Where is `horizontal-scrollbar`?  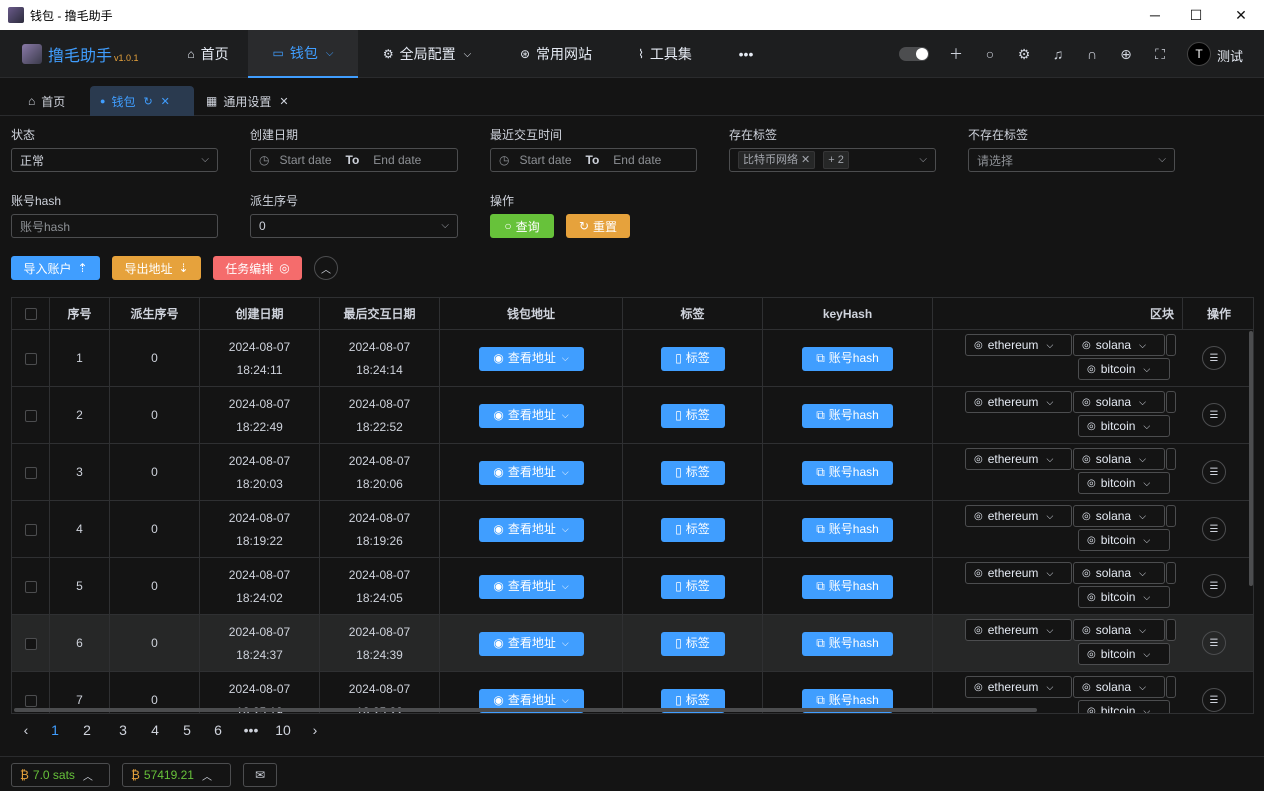 horizontal-scrollbar is located at coordinates (525, 710).